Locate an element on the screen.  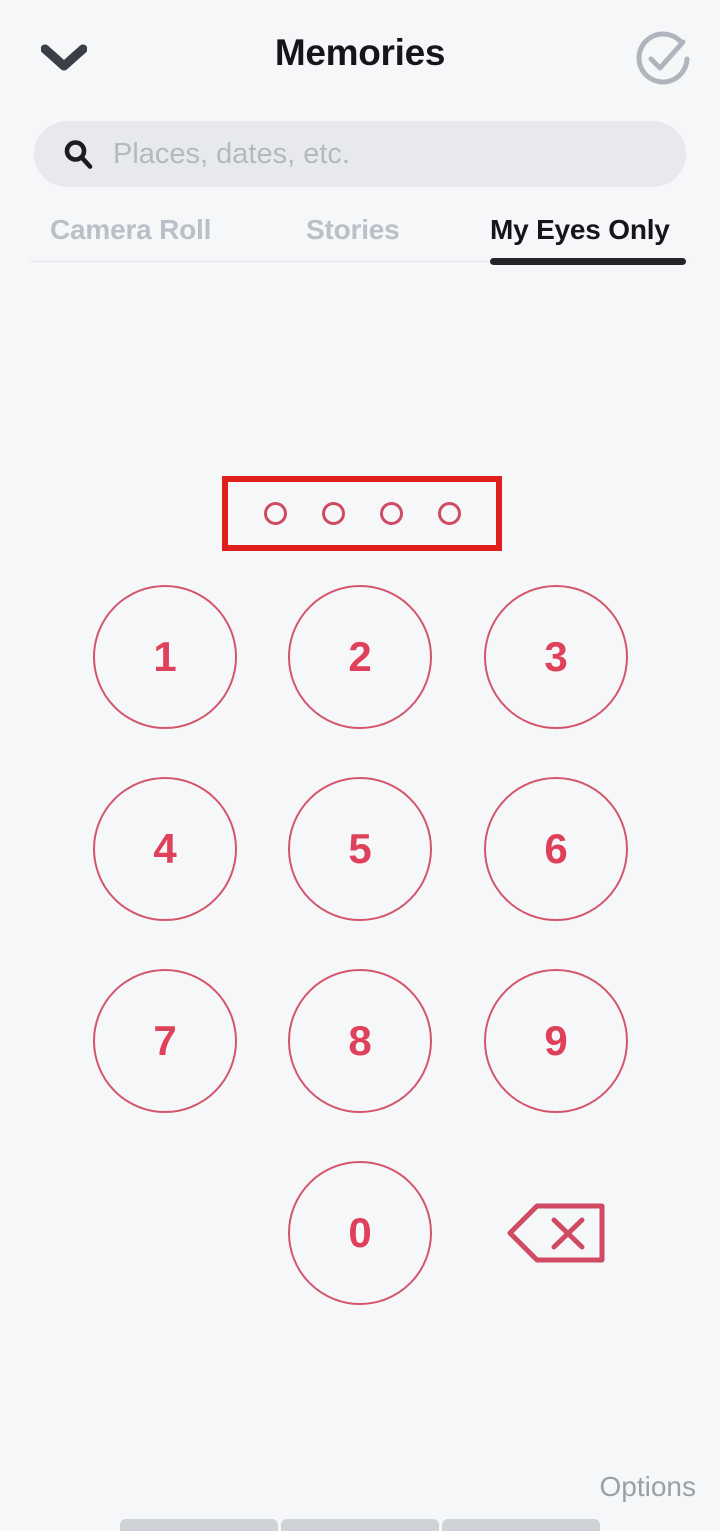
page-title: Memories is located at coordinates (360, 52).